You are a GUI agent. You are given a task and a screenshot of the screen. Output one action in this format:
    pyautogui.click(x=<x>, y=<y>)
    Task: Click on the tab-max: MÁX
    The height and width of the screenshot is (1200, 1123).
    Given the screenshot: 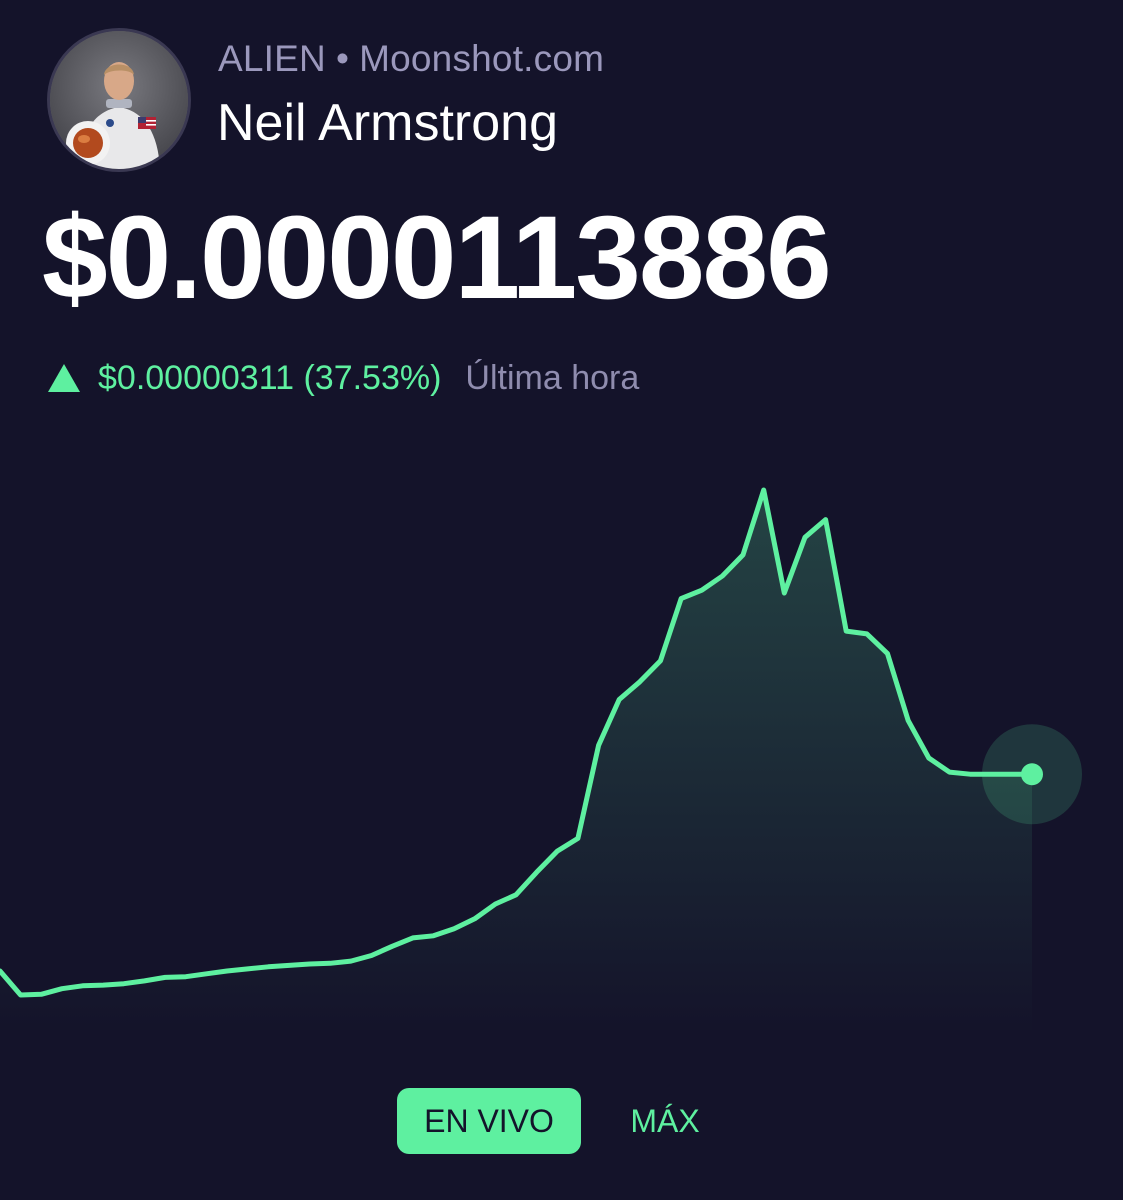 What is the action you would take?
    pyautogui.click(x=665, y=1121)
    